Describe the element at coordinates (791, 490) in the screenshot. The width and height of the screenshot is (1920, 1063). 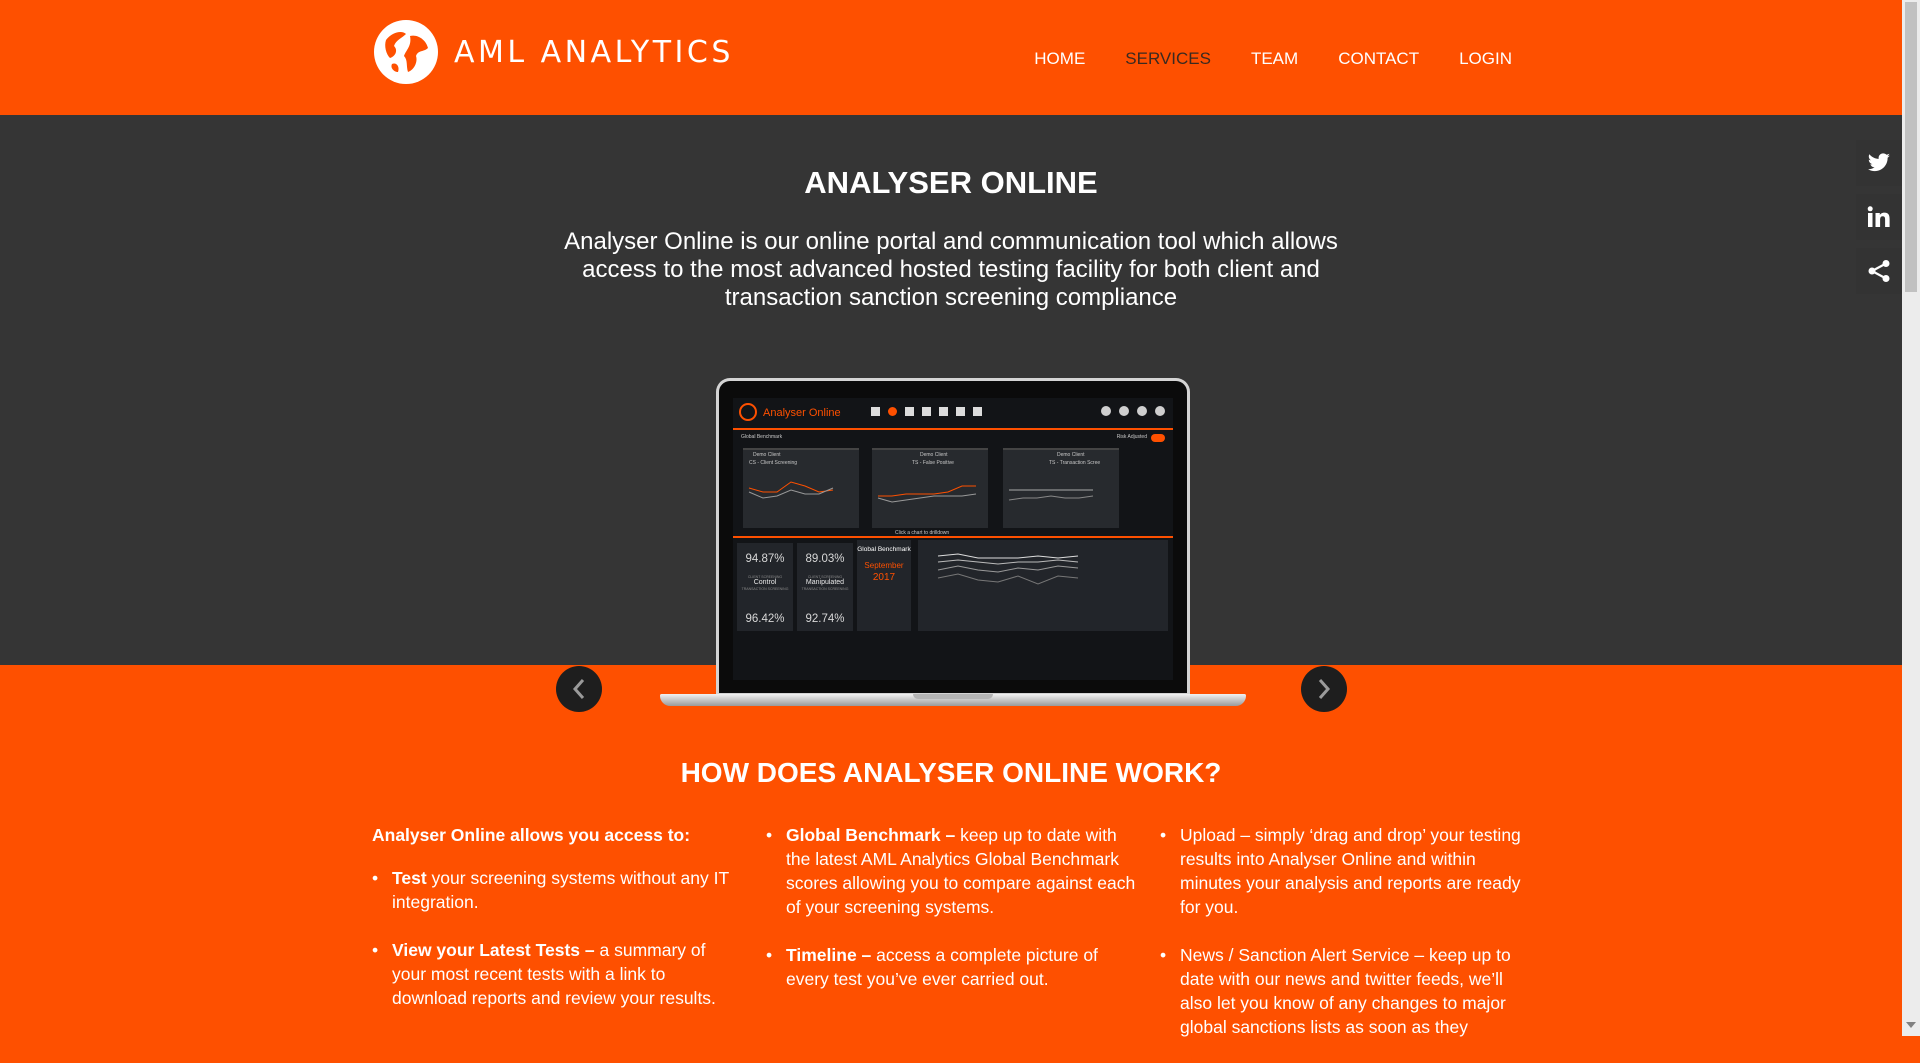
I see `chart-1-lines` at that location.